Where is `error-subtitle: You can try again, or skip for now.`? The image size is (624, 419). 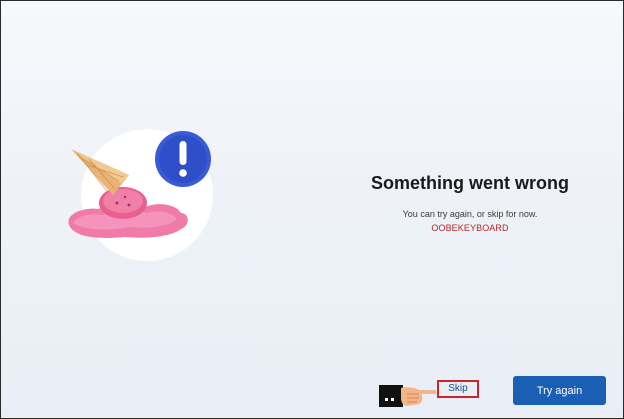 error-subtitle: You can try again, or skip for now. is located at coordinates (470, 214).